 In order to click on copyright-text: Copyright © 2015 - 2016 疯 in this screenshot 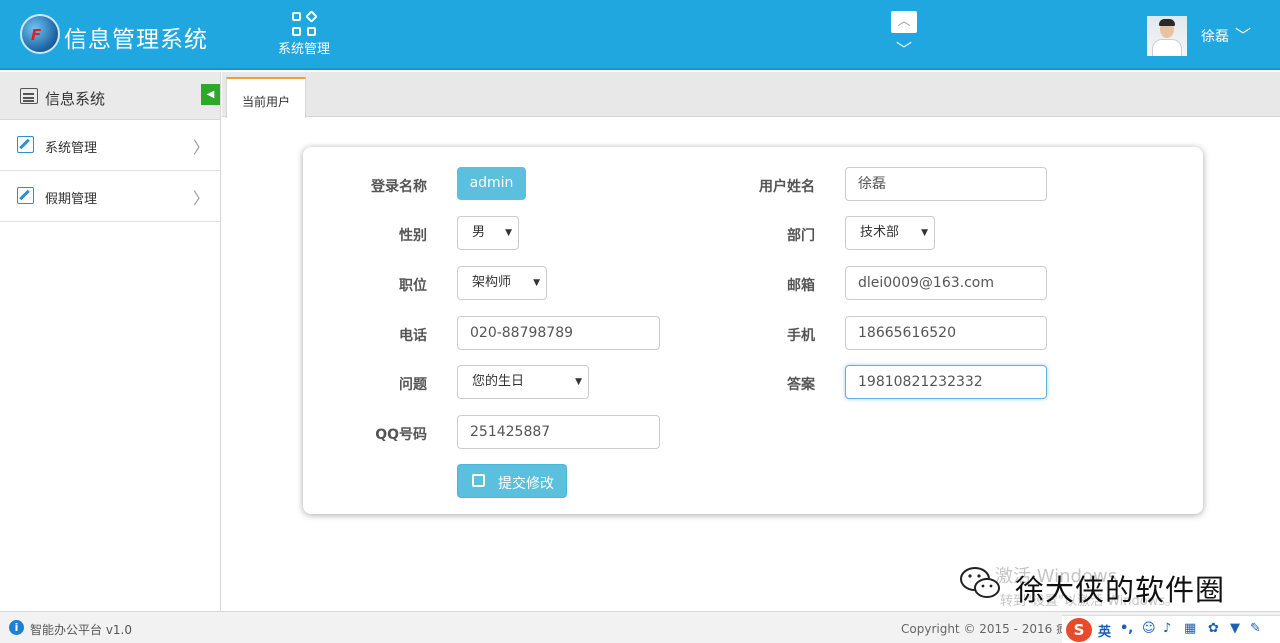, I will do `click(985, 629)`.